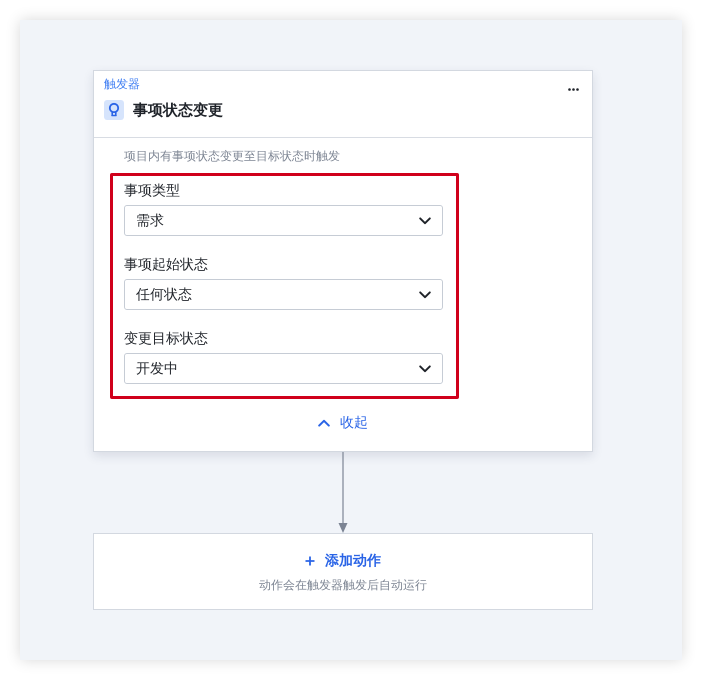 This screenshot has width=702, height=680. What do you see at coordinates (114, 110) in the screenshot?
I see `lightbulb-icon` at bounding box center [114, 110].